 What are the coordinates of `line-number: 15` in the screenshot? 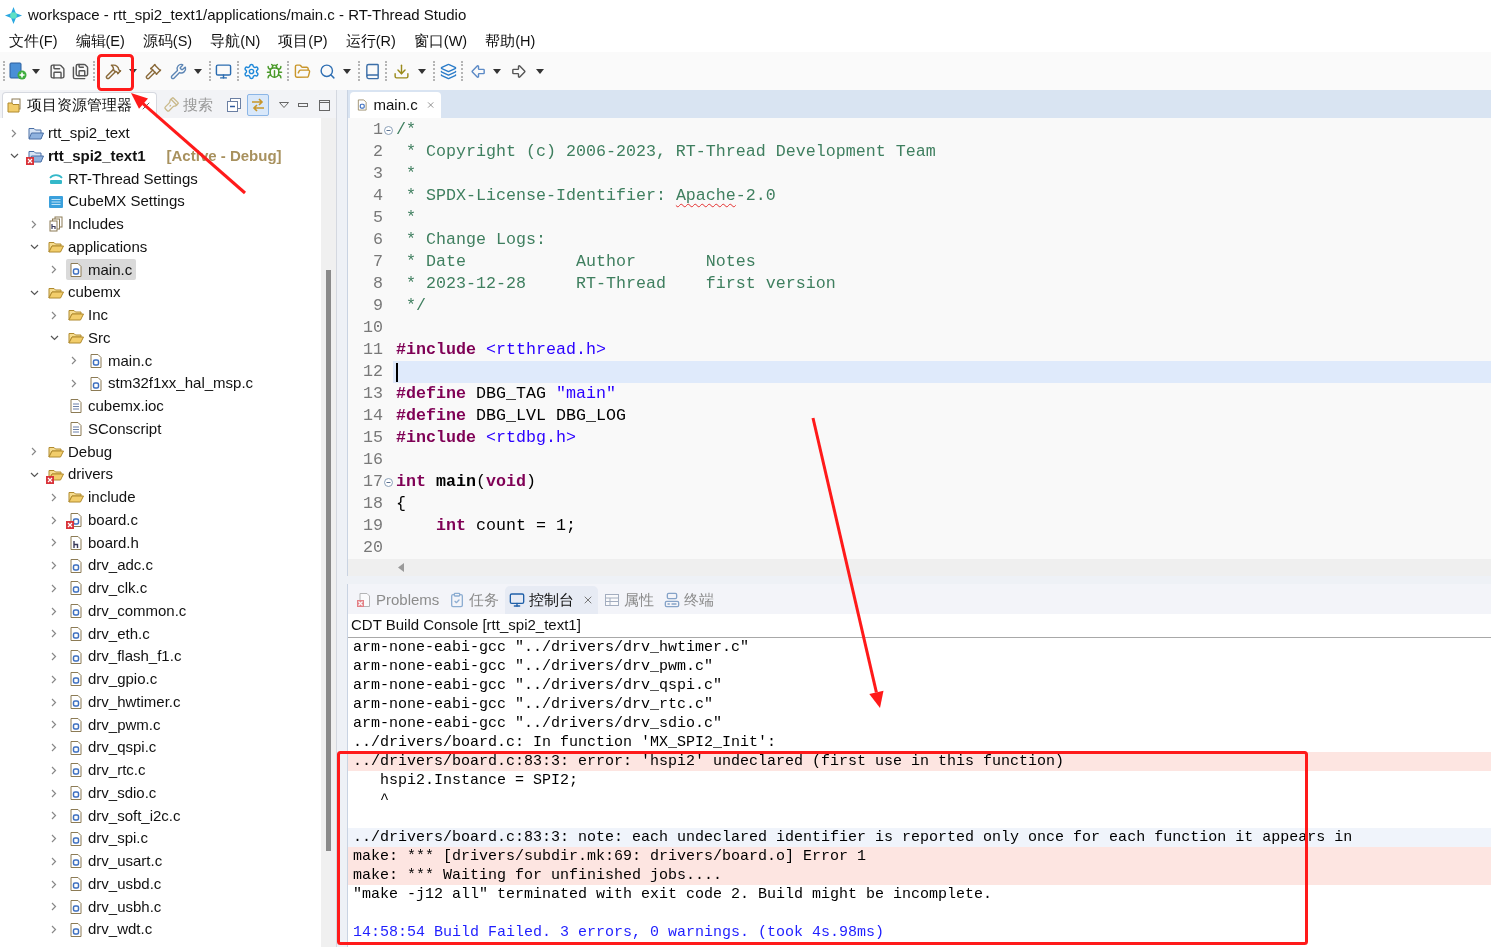 It's located at (372, 438).